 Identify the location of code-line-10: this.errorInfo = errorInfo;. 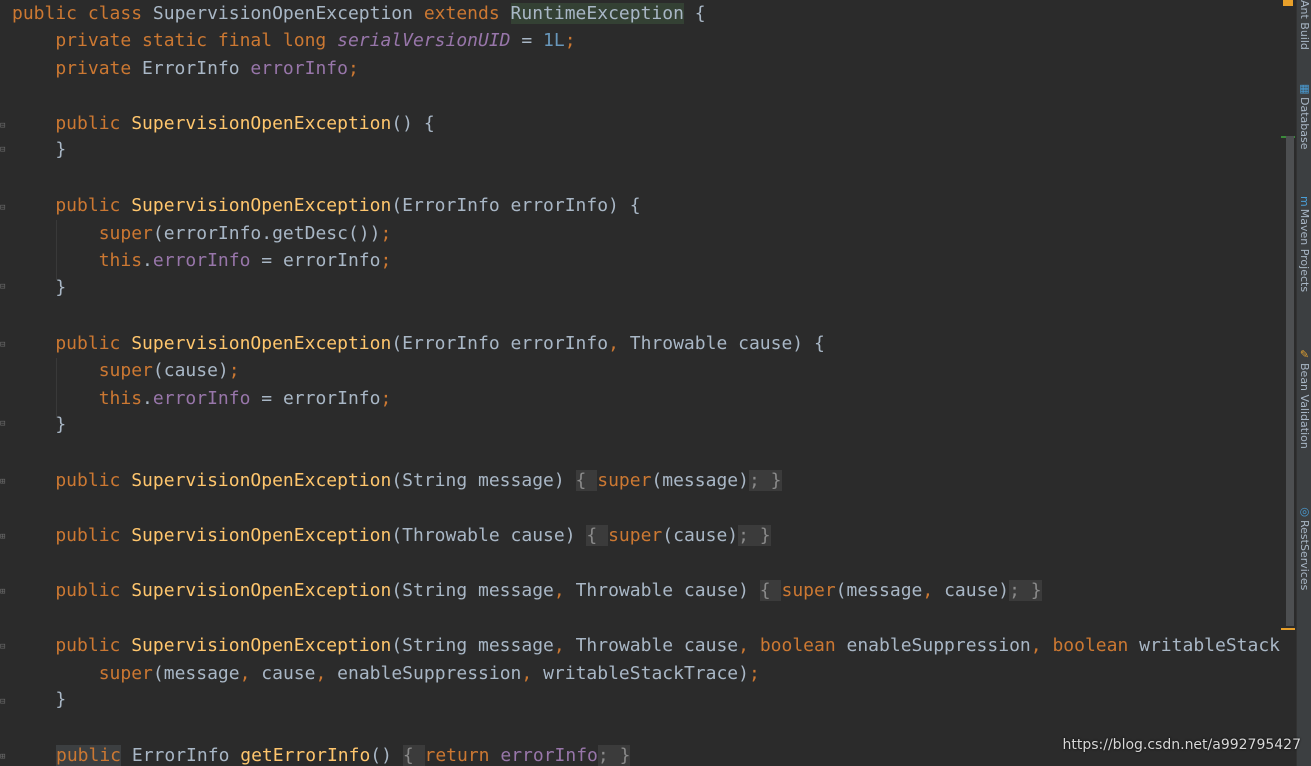
(202, 260).